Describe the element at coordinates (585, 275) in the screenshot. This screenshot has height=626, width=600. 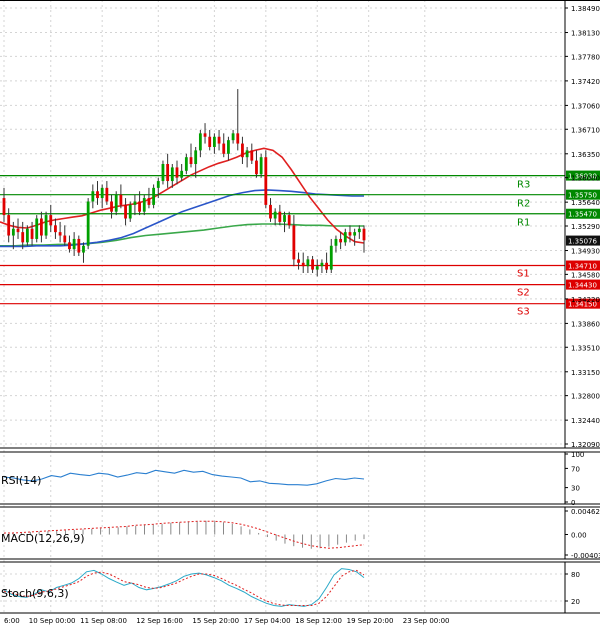
I see `price-tick-label: 1.34580` at that location.